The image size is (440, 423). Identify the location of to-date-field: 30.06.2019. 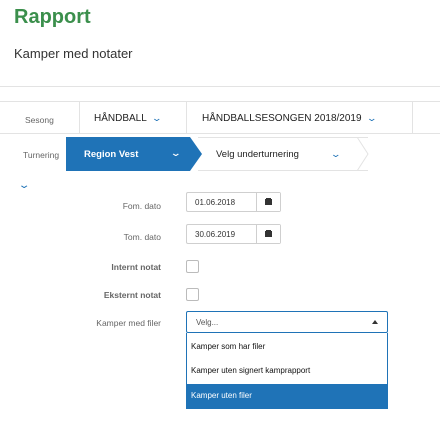
(233, 234).